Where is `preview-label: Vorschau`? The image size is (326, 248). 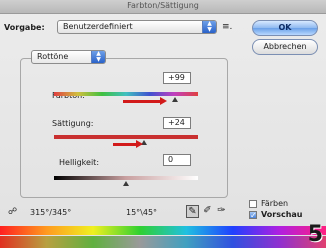 preview-label: Vorschau is located at coordinates (282, 214).